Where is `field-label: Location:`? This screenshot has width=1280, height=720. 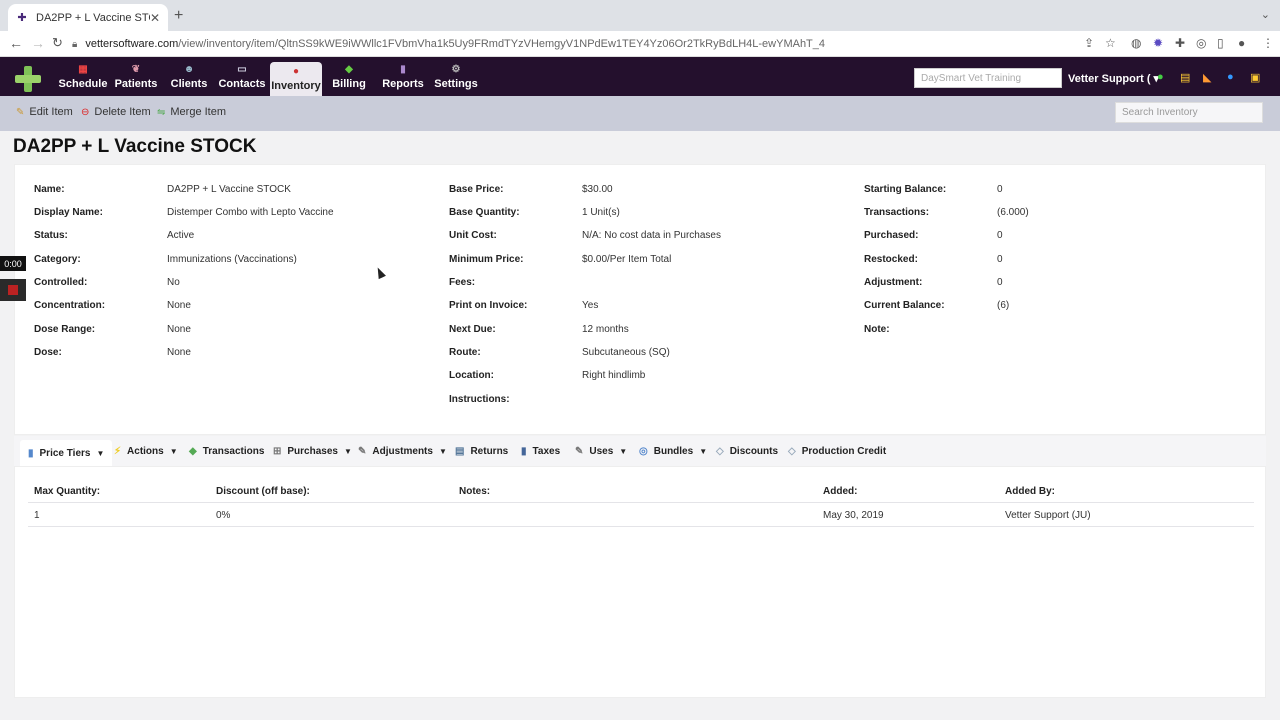
field-label: Location: is located at coordinates (471, 375).